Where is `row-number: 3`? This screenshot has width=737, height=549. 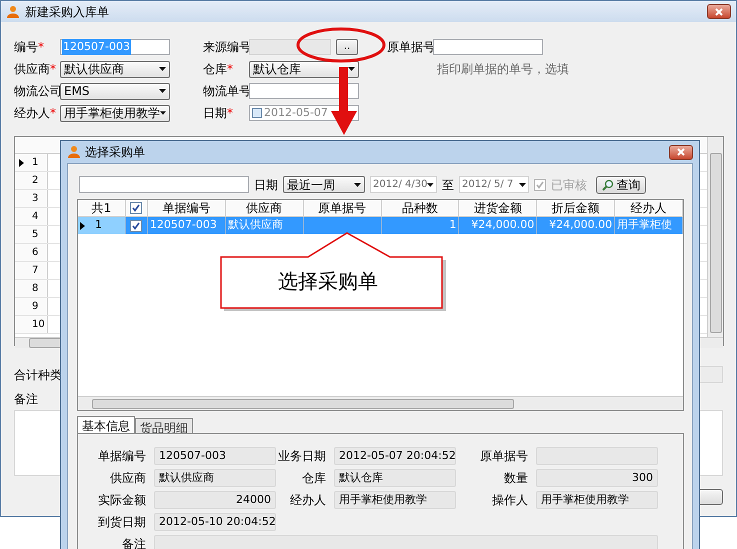
row-number: 3 is located at coordinates (35, 199).